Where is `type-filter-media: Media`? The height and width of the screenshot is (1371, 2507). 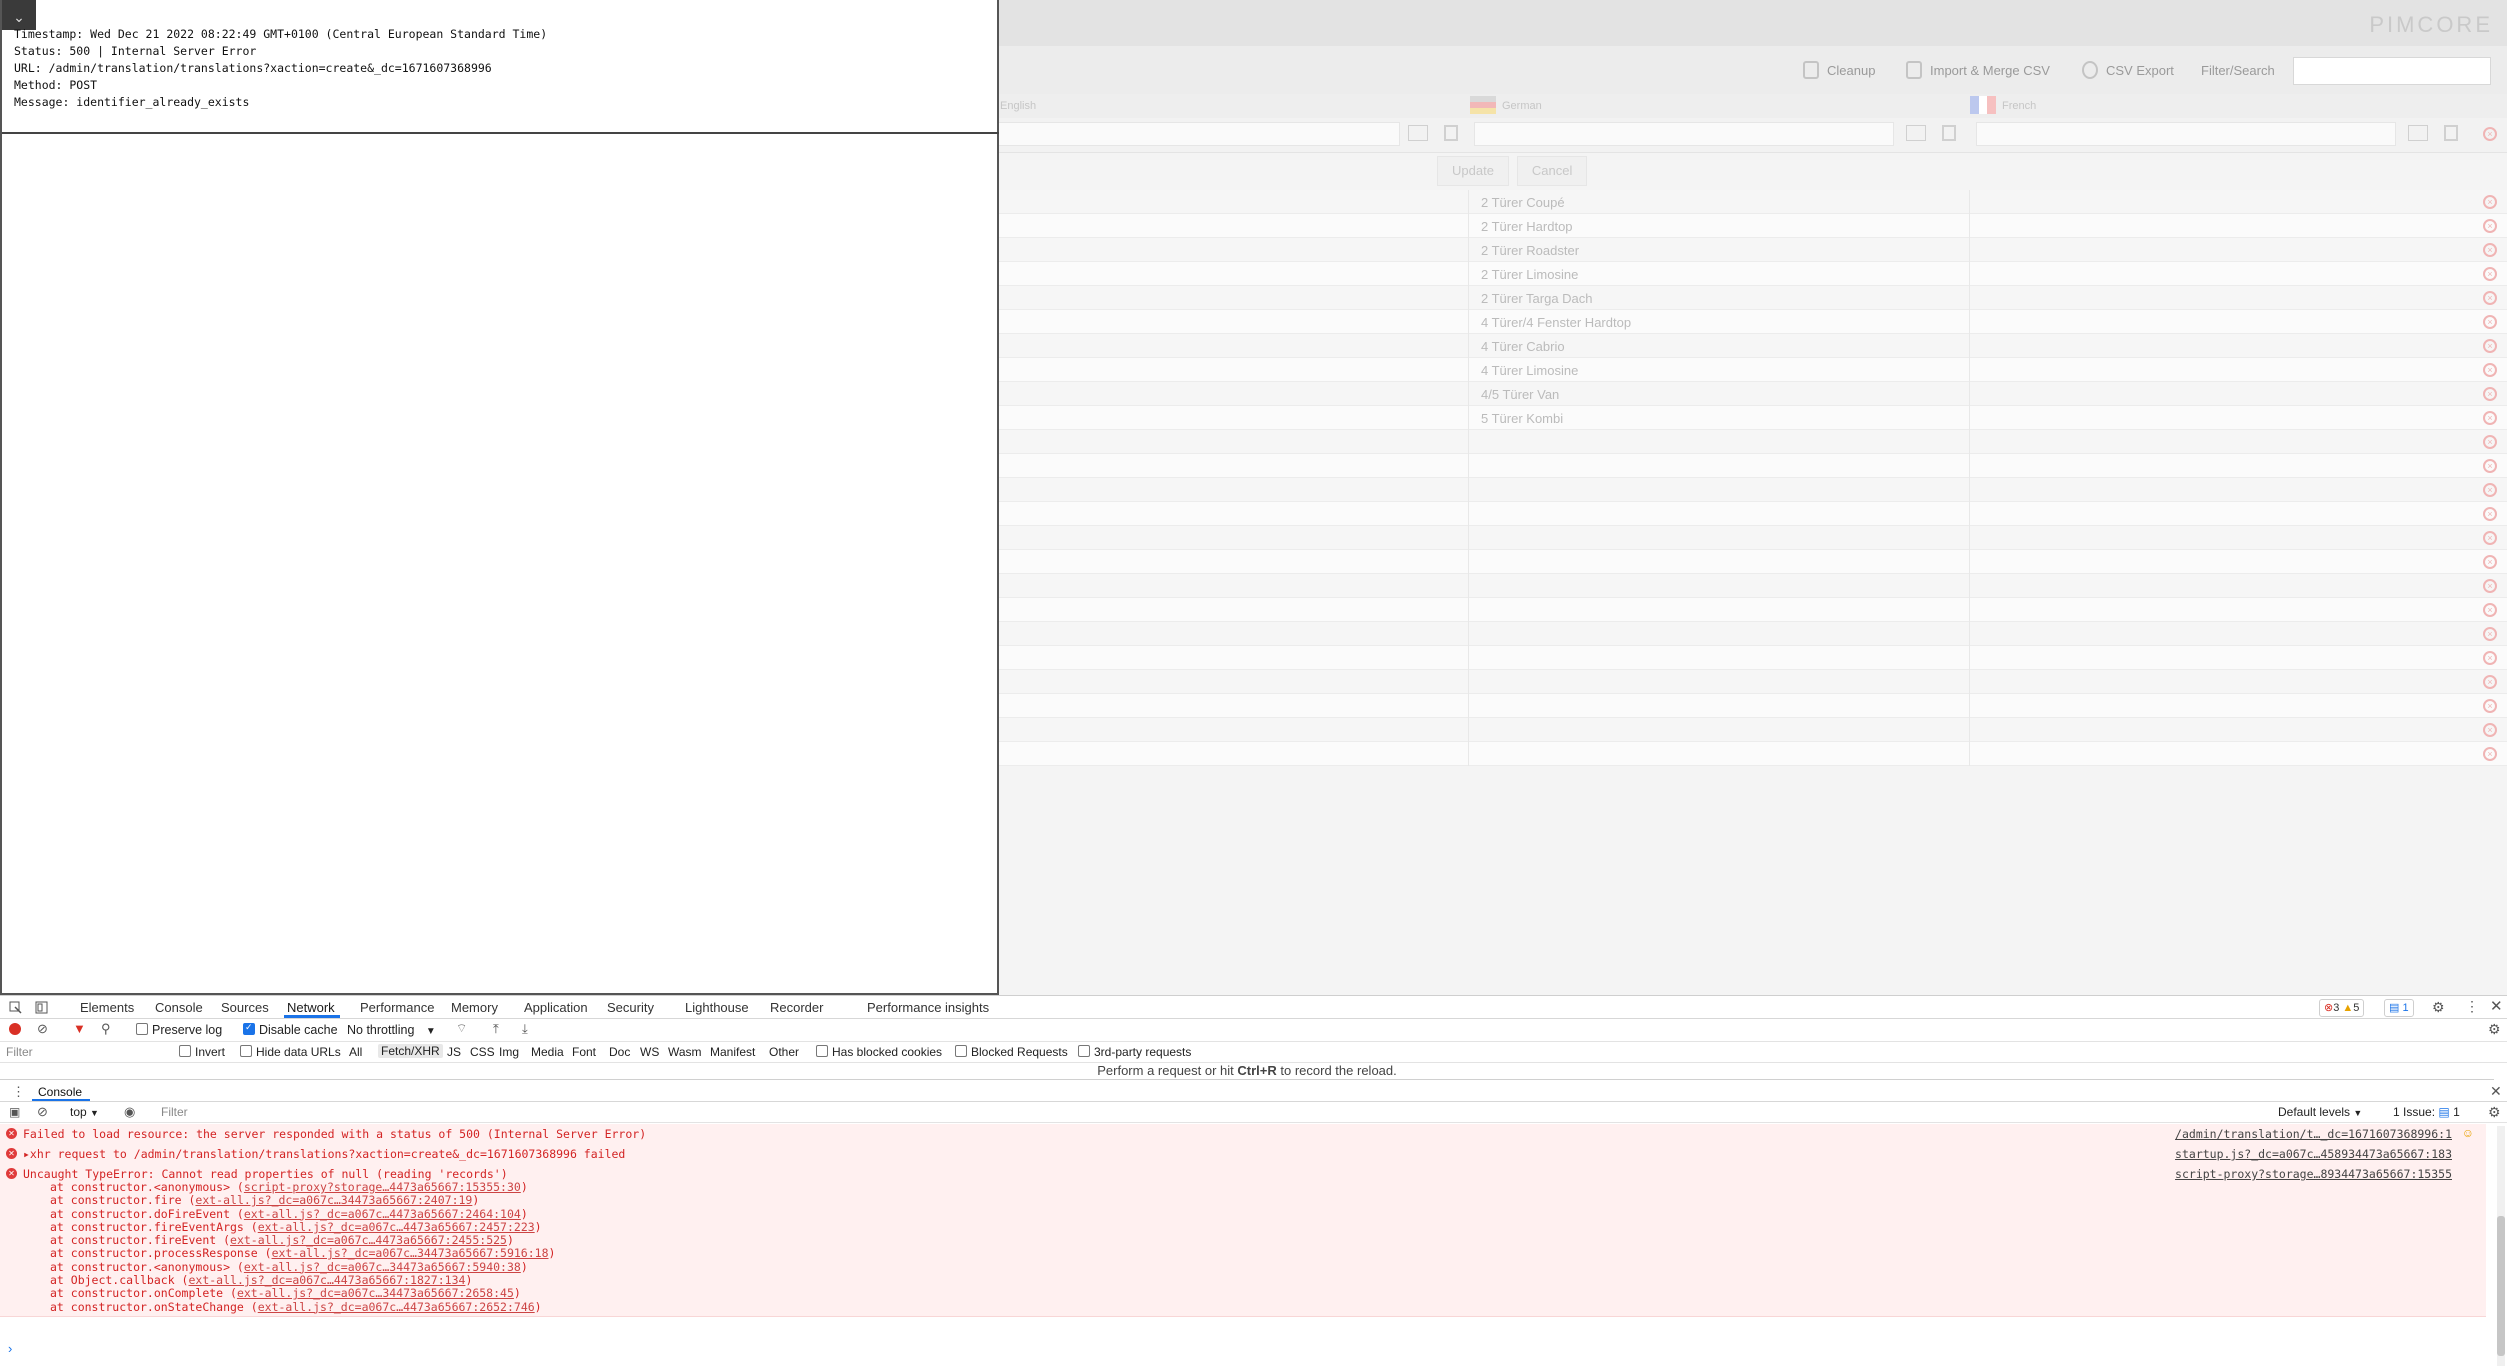
type-filter-media: Media is located at coordinates (547, 1052).